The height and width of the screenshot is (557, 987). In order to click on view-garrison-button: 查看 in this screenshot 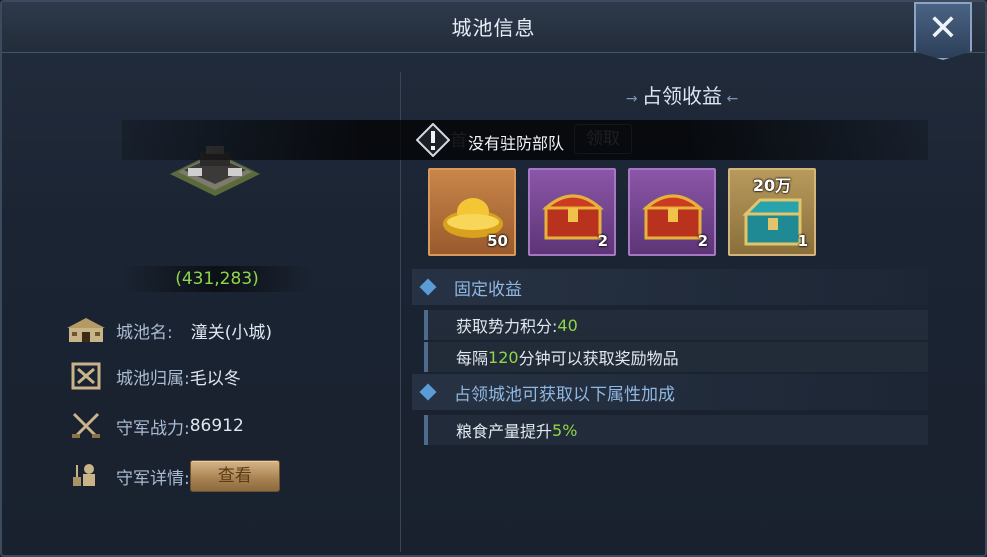, I will do `click(234, 476)`.